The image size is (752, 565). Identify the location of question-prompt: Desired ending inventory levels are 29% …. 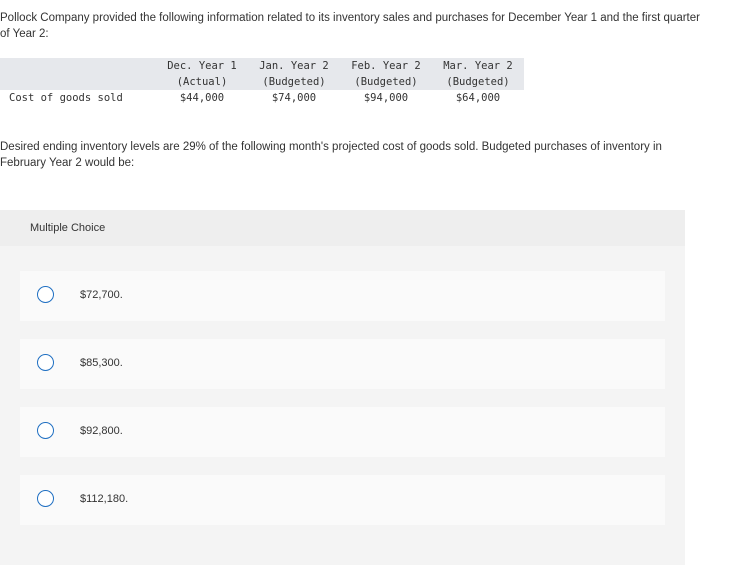
(331, 155).